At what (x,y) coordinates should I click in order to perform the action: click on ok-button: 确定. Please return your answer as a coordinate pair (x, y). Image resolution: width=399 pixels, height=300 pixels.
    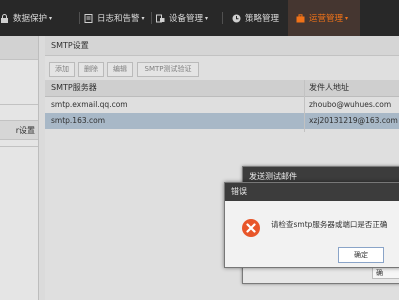
    Looking at the image, I should click on (361, 255).